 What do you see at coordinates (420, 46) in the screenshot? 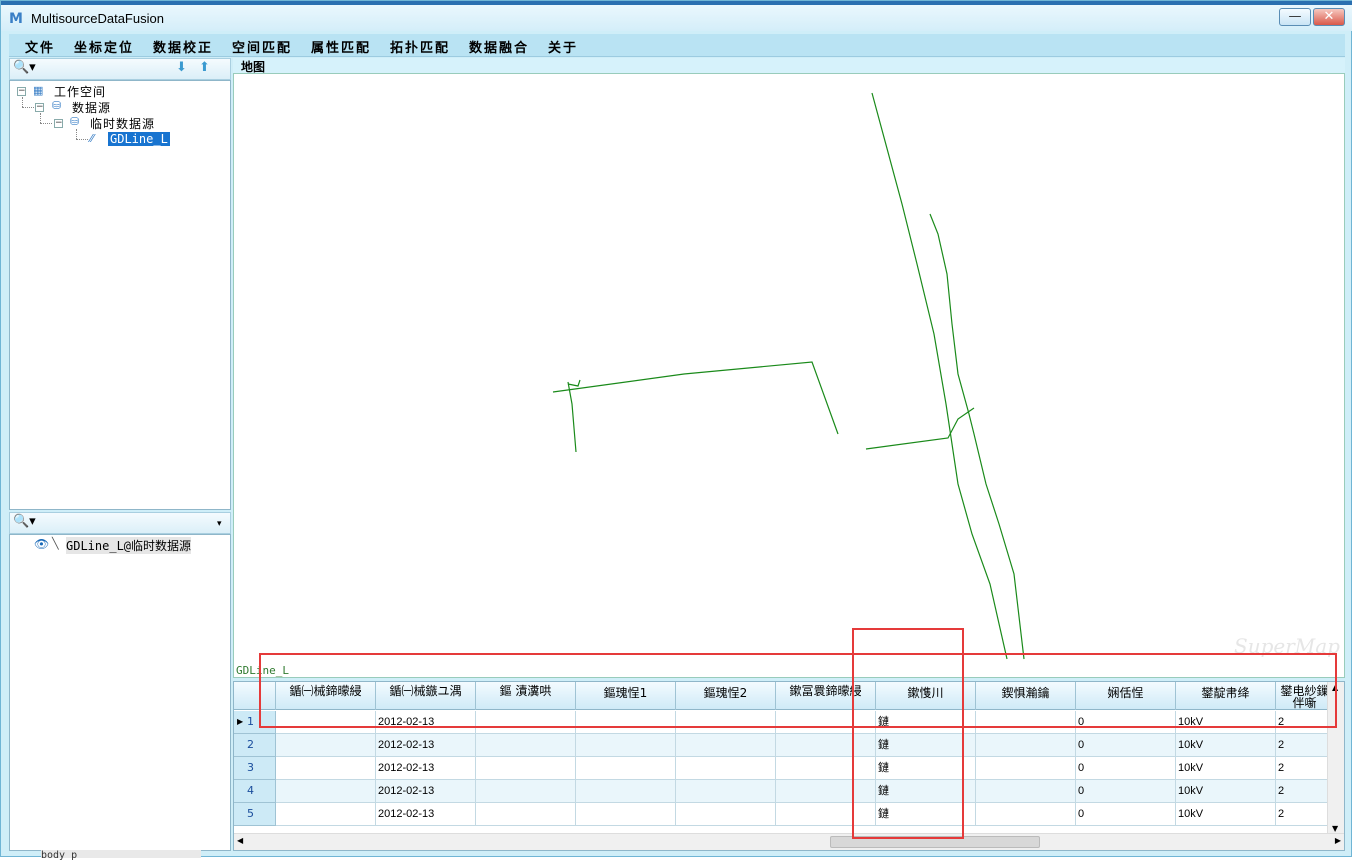
I see `menu-topology-match: 拓扑匹配` at bounding box center [420, 46].